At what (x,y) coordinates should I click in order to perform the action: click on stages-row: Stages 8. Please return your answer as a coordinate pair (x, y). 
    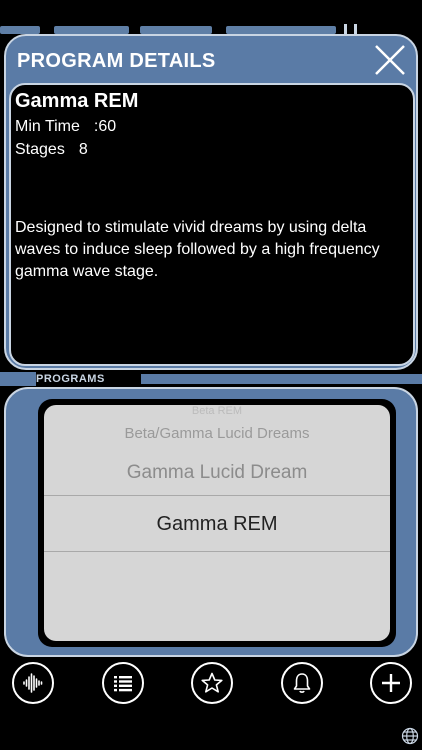
    Looking at the image, I should click on (51, 150).